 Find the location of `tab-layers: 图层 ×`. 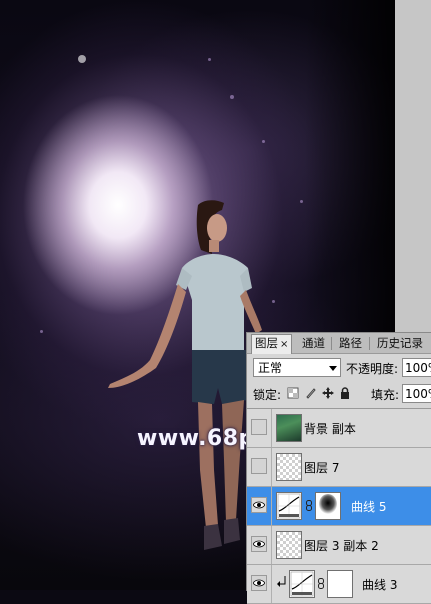

tab-layers: 图层 × is located at coordinates (272, 344).